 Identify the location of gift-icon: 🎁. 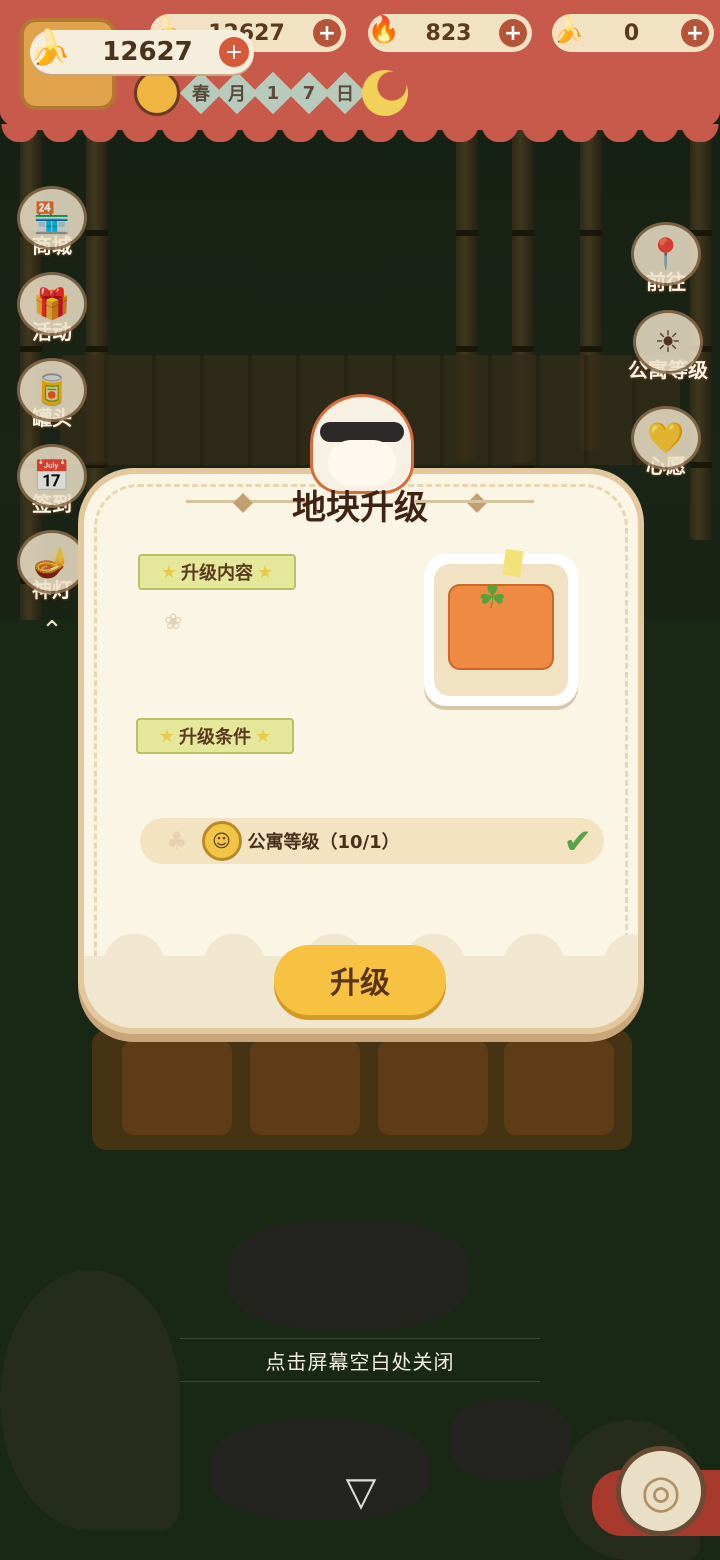
(52, 304).